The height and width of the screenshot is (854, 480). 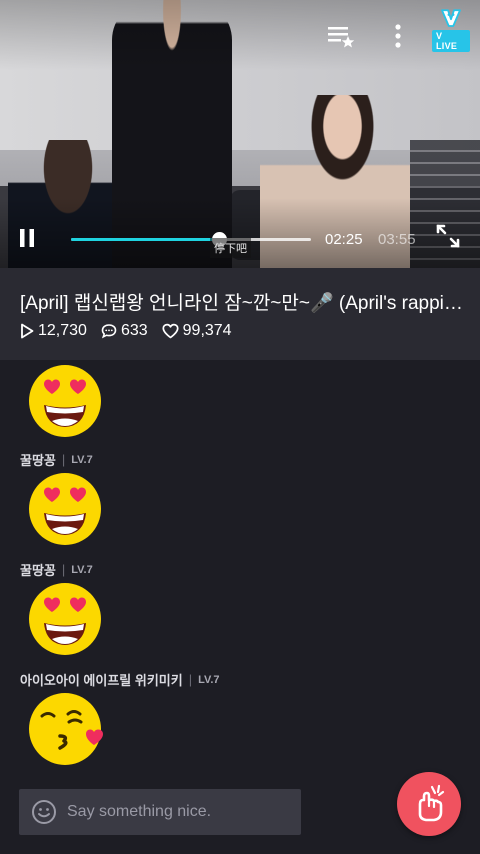 What do you see at coordinates (177, 812) in the screenshot?
I see `chat-input` at bounding box center [177, 812].